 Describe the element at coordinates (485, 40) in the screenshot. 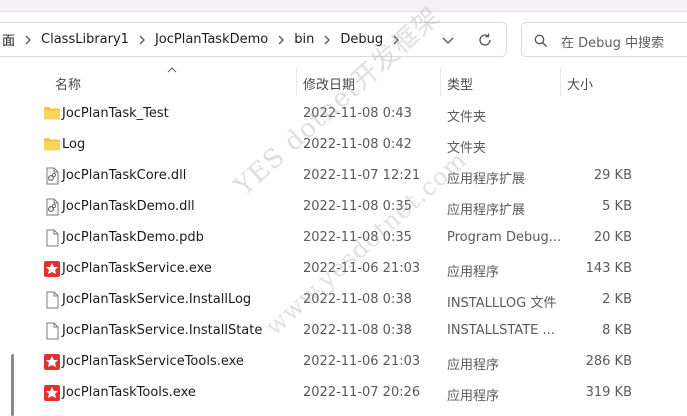

I see `refresh-icon` at that location.